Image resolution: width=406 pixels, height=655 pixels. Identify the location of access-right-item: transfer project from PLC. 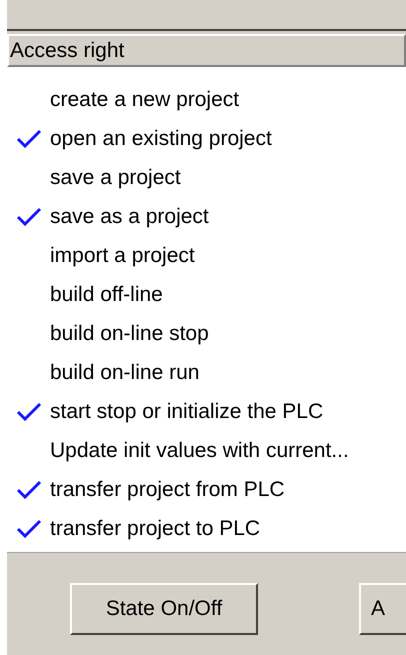
(167, 490).